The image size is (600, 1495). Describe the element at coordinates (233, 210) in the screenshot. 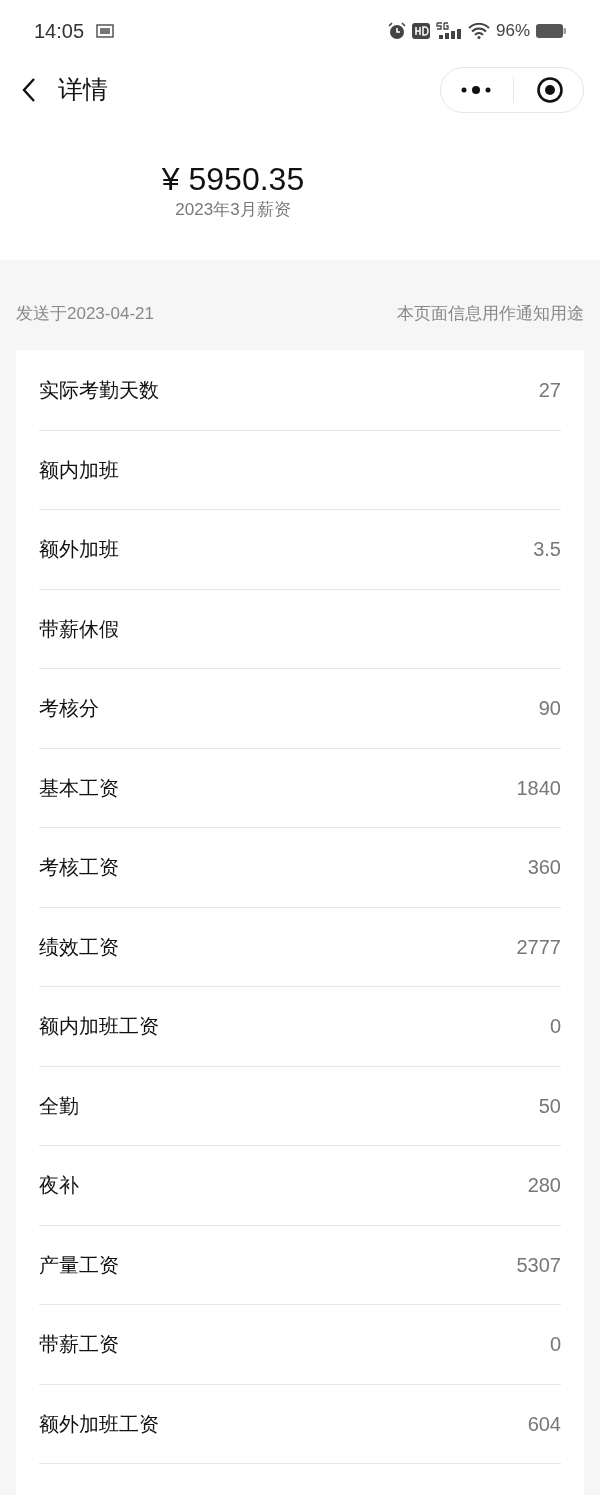

I see `salary-period: 2023年3月薪资` at that location.